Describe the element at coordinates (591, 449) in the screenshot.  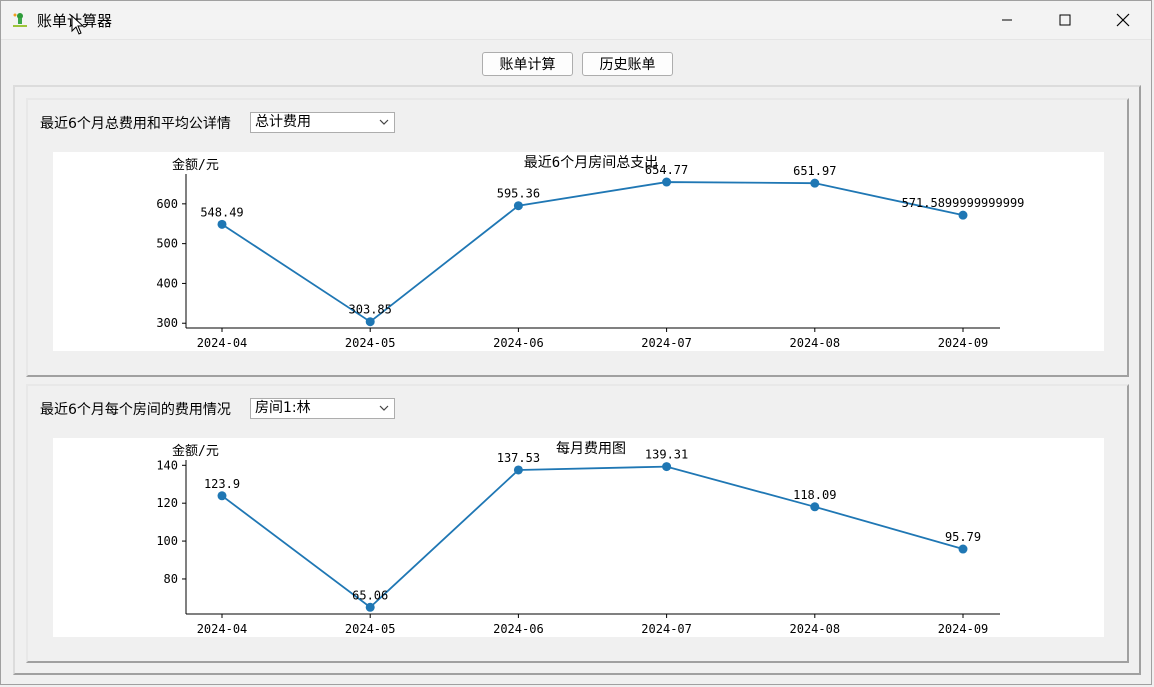
I see `chart-title: 每月费用图` at that location.